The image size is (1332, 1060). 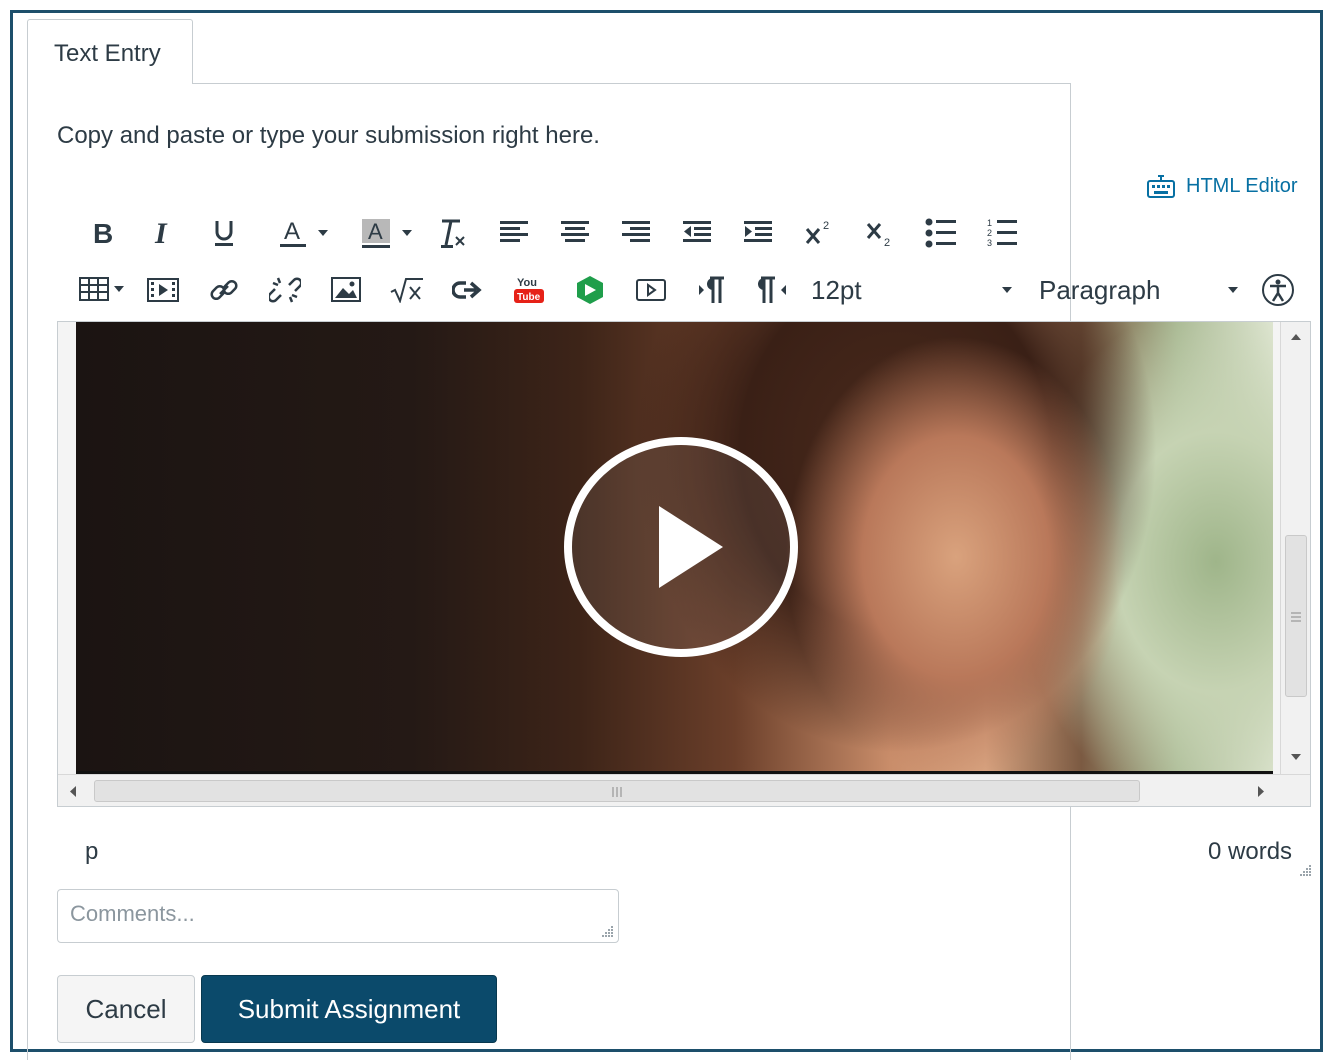 I want to click on svg-text: Tube, so click(x=529, y=297).